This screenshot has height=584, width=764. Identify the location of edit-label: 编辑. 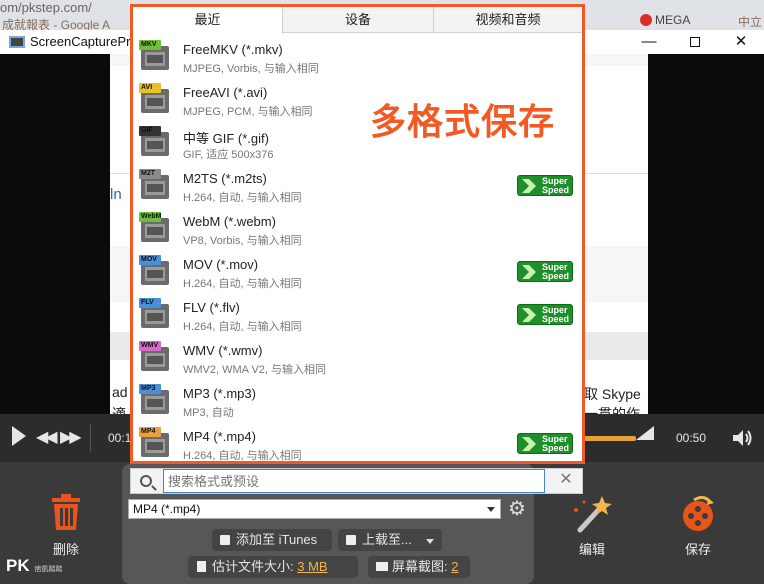
(591, 549).